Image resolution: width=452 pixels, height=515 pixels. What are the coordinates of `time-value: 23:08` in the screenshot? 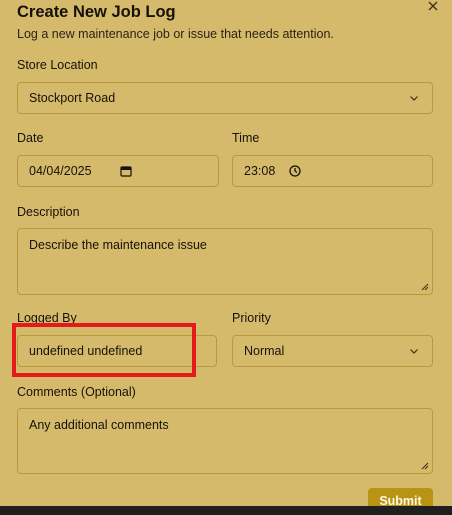 It's located at (260, 171).